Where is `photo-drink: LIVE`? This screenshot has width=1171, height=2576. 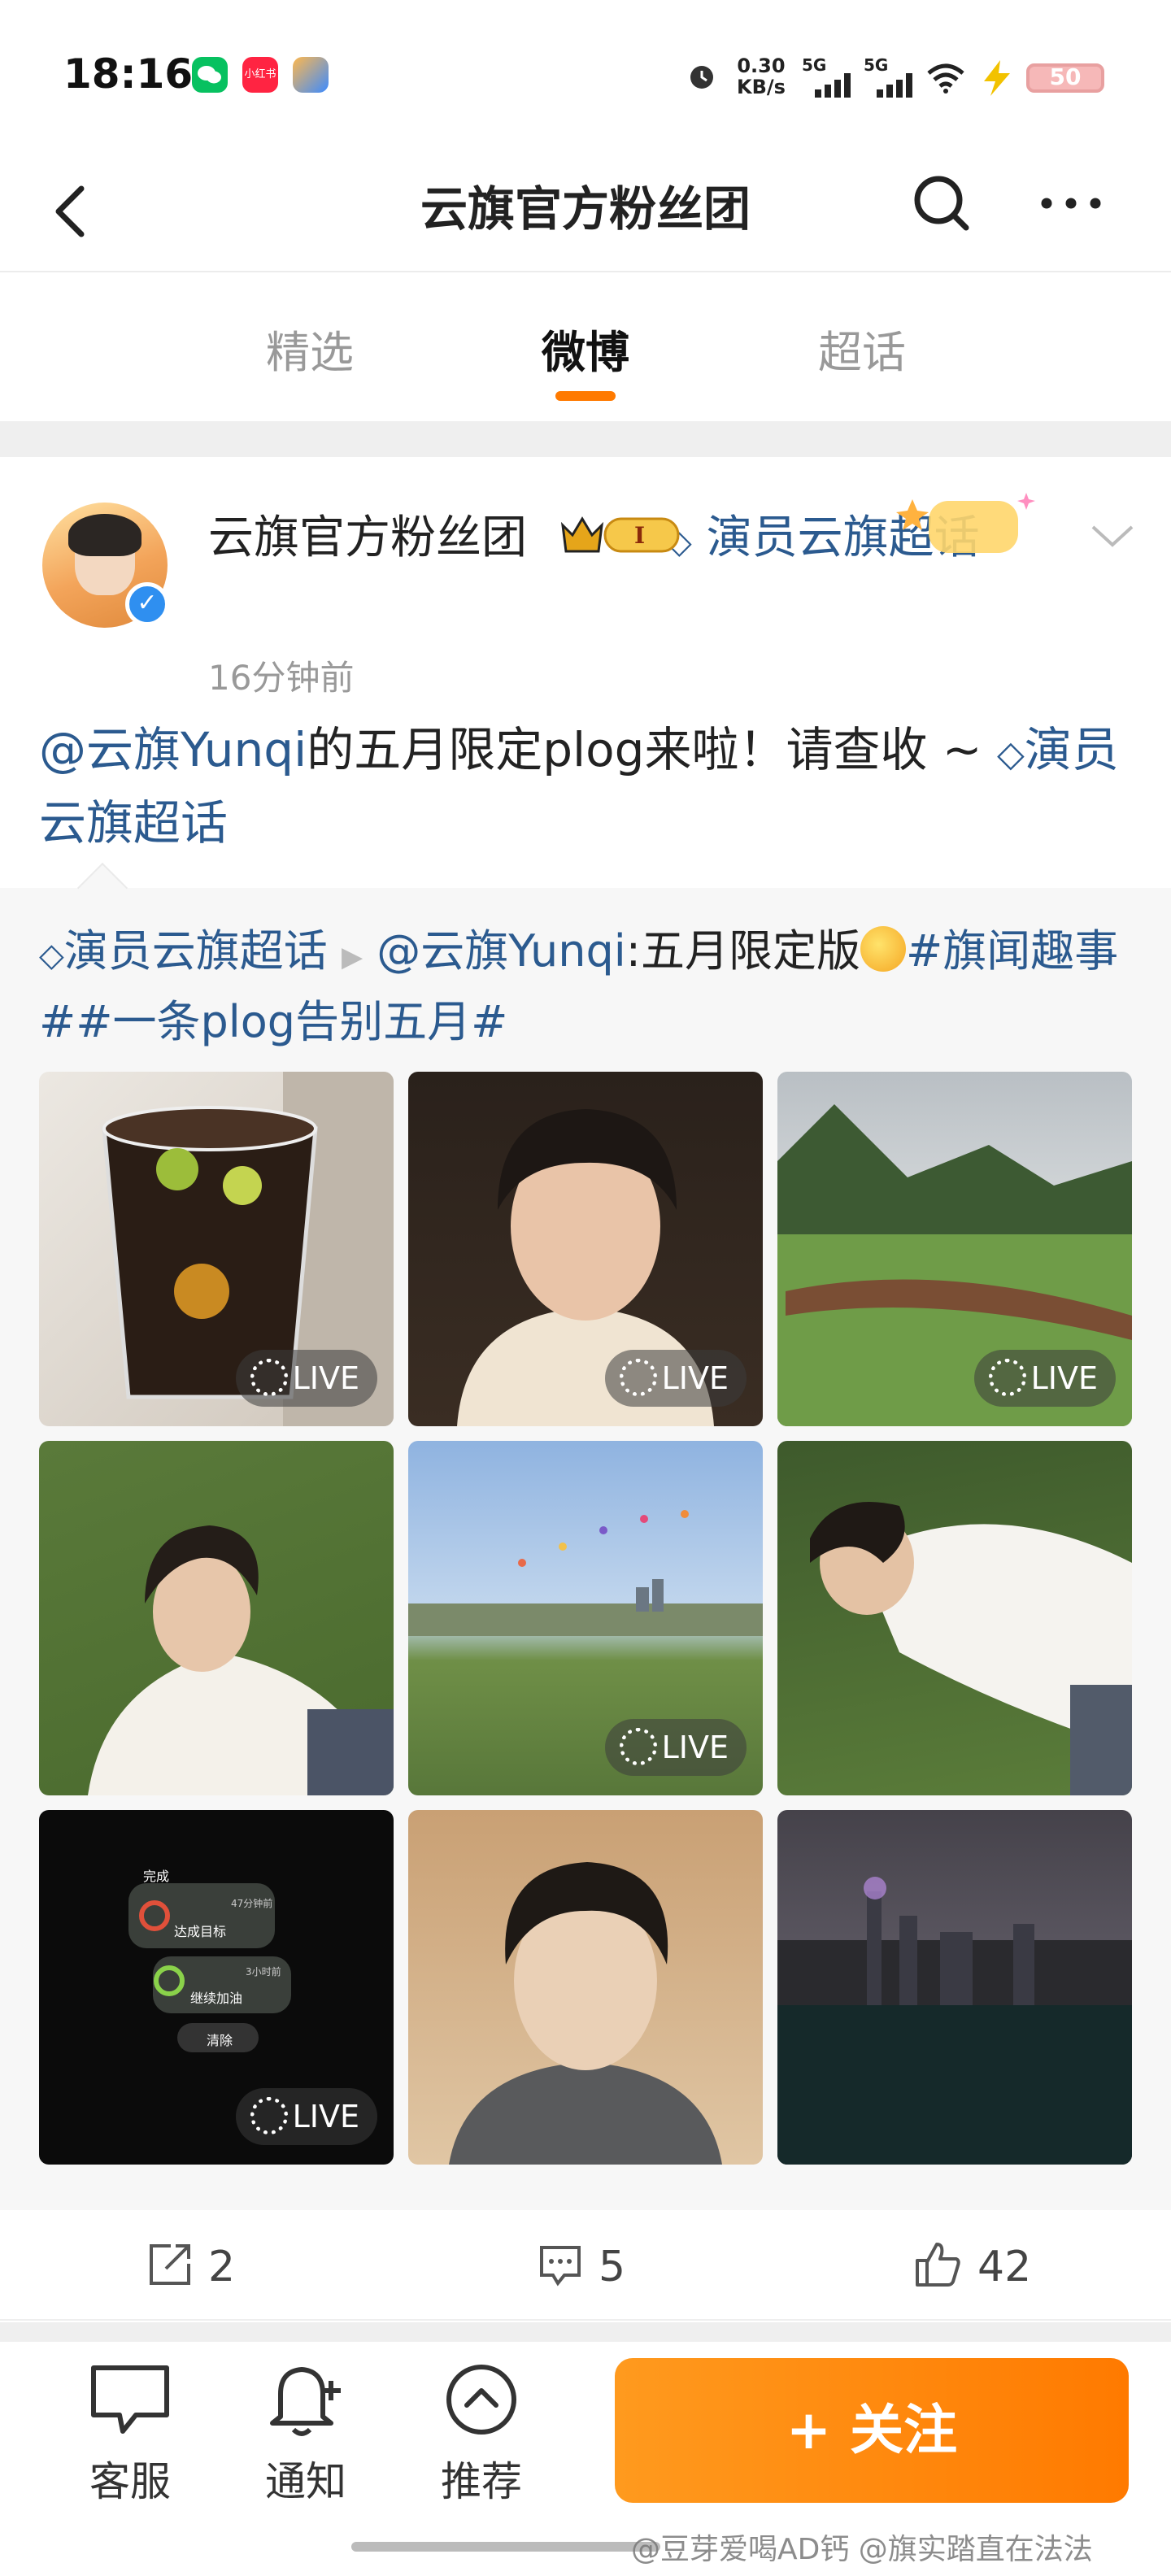 photo-drink: LIVE is located at coordinates (216, 1249).